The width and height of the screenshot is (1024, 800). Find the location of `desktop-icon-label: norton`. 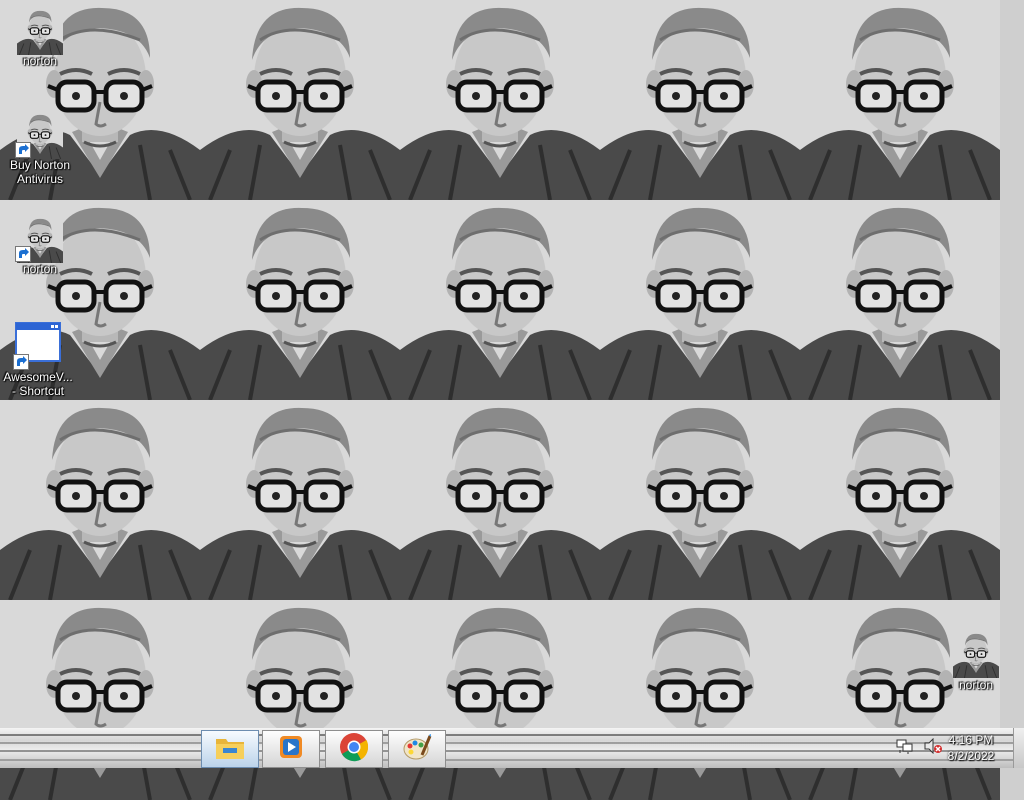

desktop-icon-label: norton is located at coordinates (976, 685).